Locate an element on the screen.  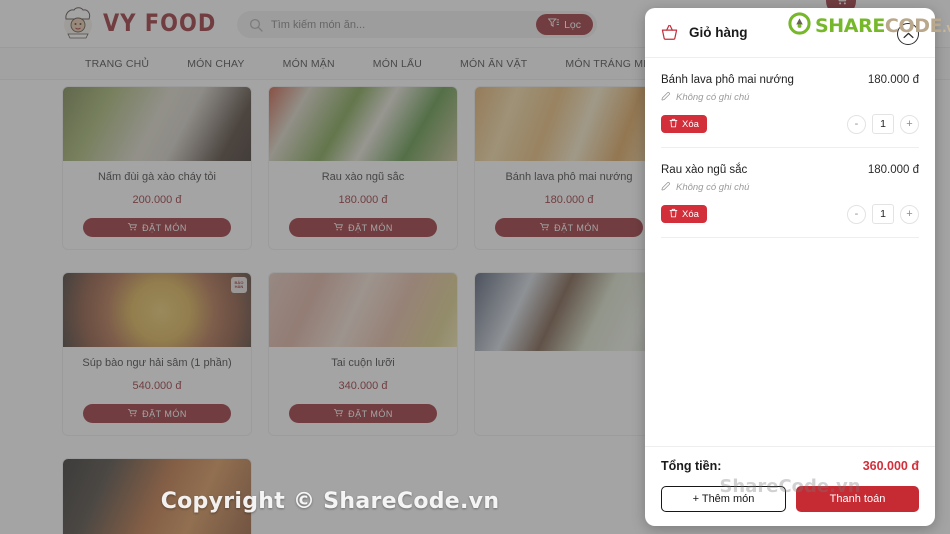
cart-item-top: Bánh lava phô mai nướng 180.000 đ is located at coordinates (790, 80).